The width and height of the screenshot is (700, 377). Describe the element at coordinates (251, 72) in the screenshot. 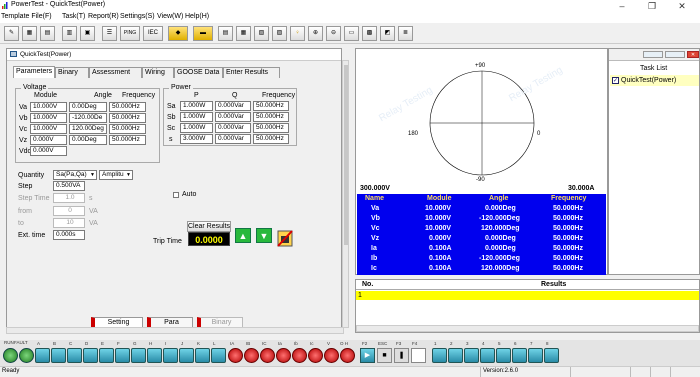

I see `tab-enter-results: Enter Results` at that location.